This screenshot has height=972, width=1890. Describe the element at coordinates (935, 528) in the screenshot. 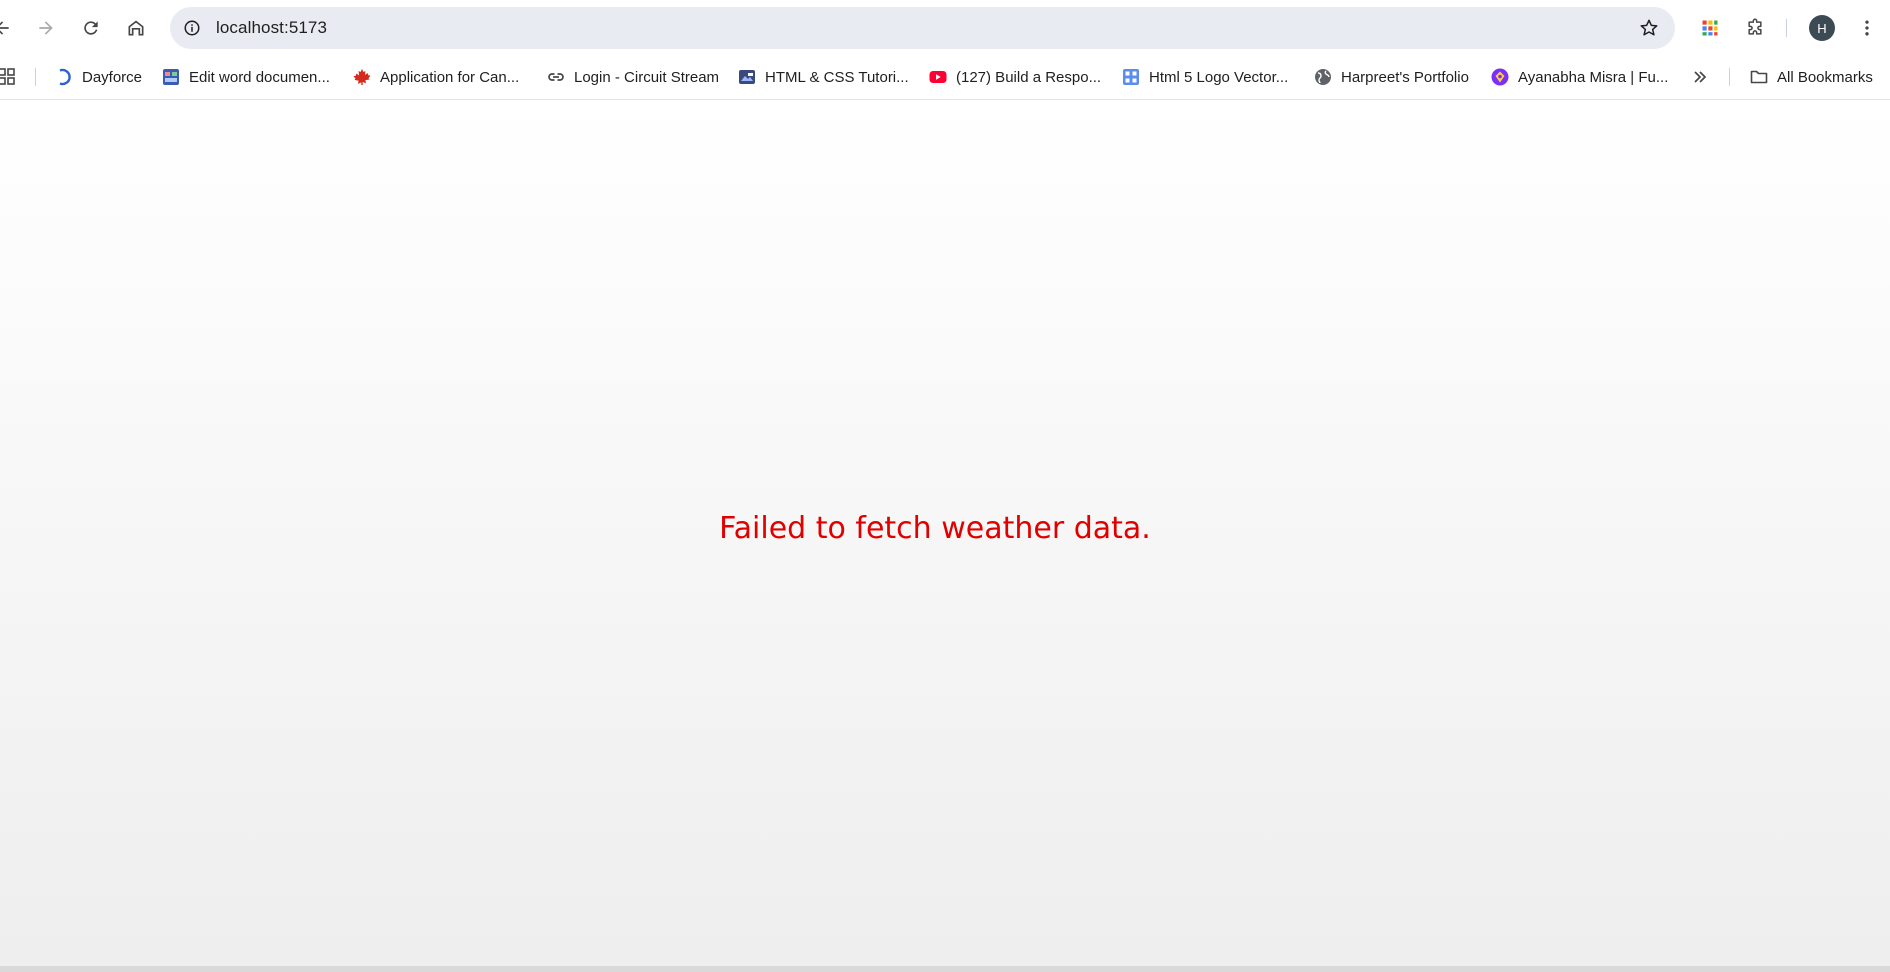

I see `error-message: Failed to fetch weather data.` at that location.